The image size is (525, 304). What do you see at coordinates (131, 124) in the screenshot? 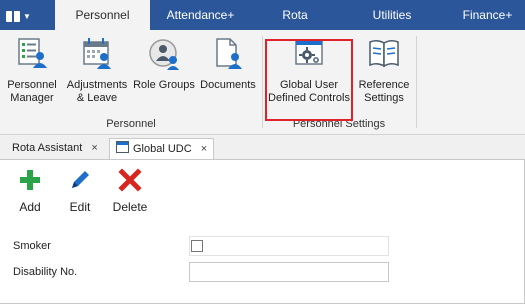
I see `personnel-group-label: Personnel` at bounding box center [131, 124].